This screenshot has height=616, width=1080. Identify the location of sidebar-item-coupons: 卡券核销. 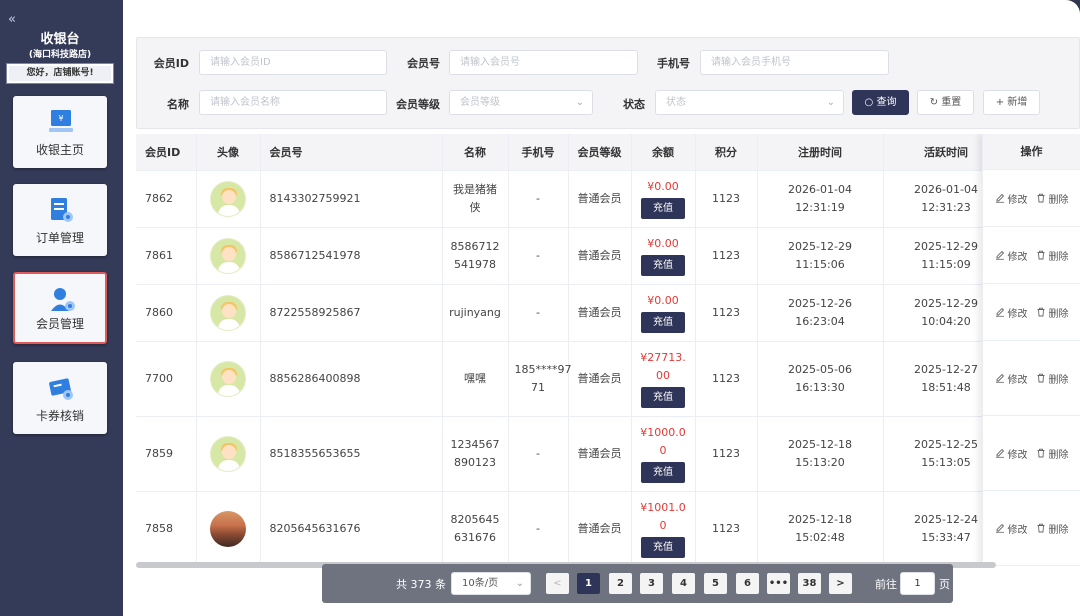
(60, 398).